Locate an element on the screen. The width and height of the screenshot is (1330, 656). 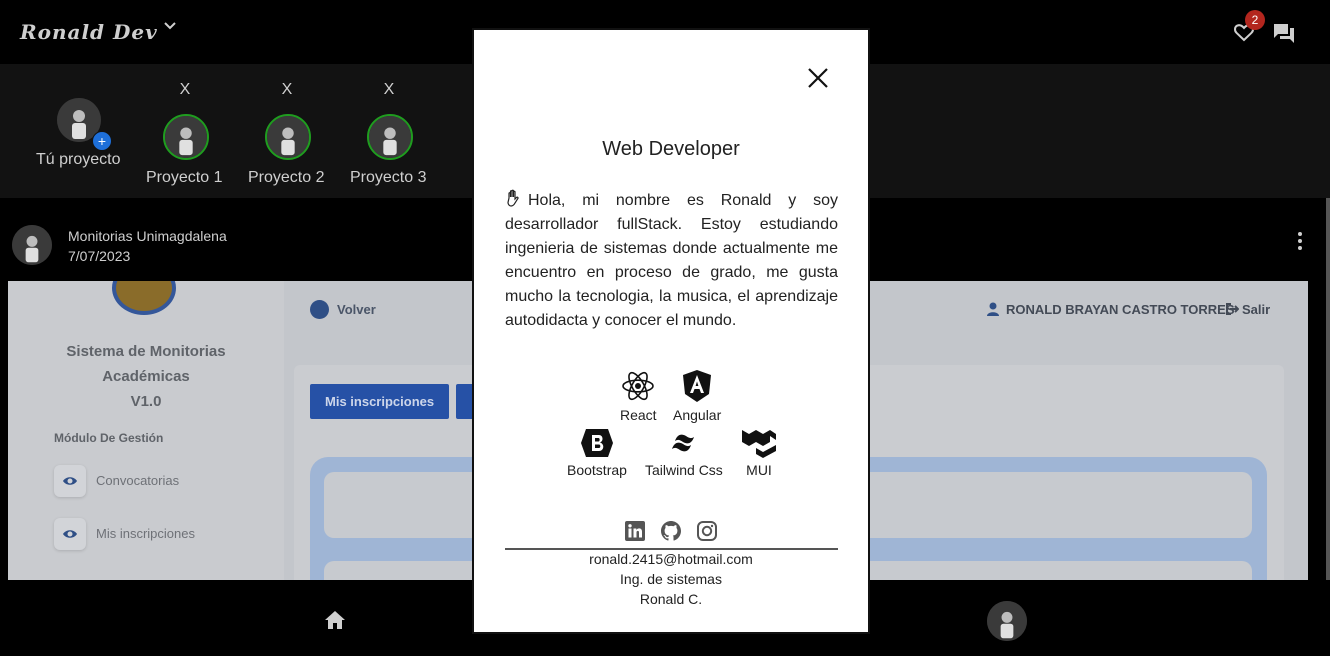
image-menu-item-1: Convocatorias is located at coordinates (159, 482).